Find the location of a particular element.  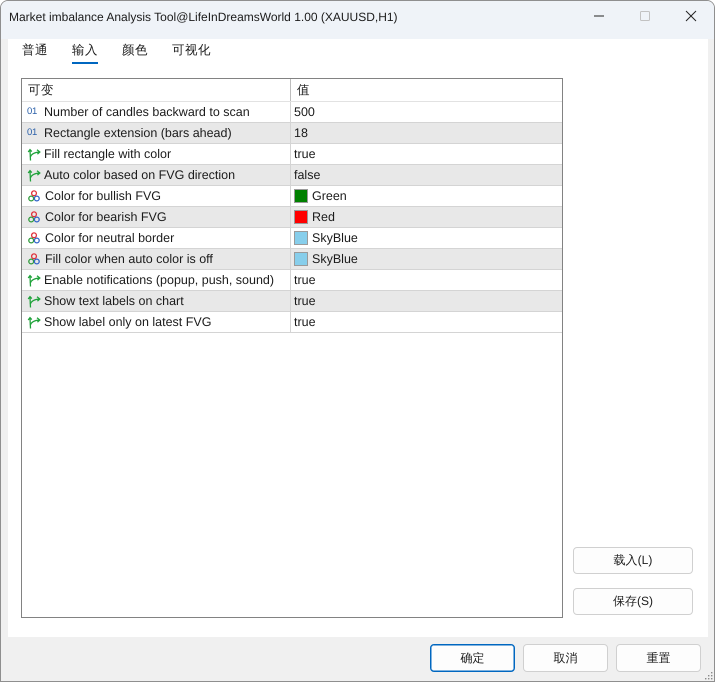

window-title: Market imbalance Analysis Tool@LifeInDreamsWorld 1.00 (XAUUSD,H1) is located at coordinates (203, 17).